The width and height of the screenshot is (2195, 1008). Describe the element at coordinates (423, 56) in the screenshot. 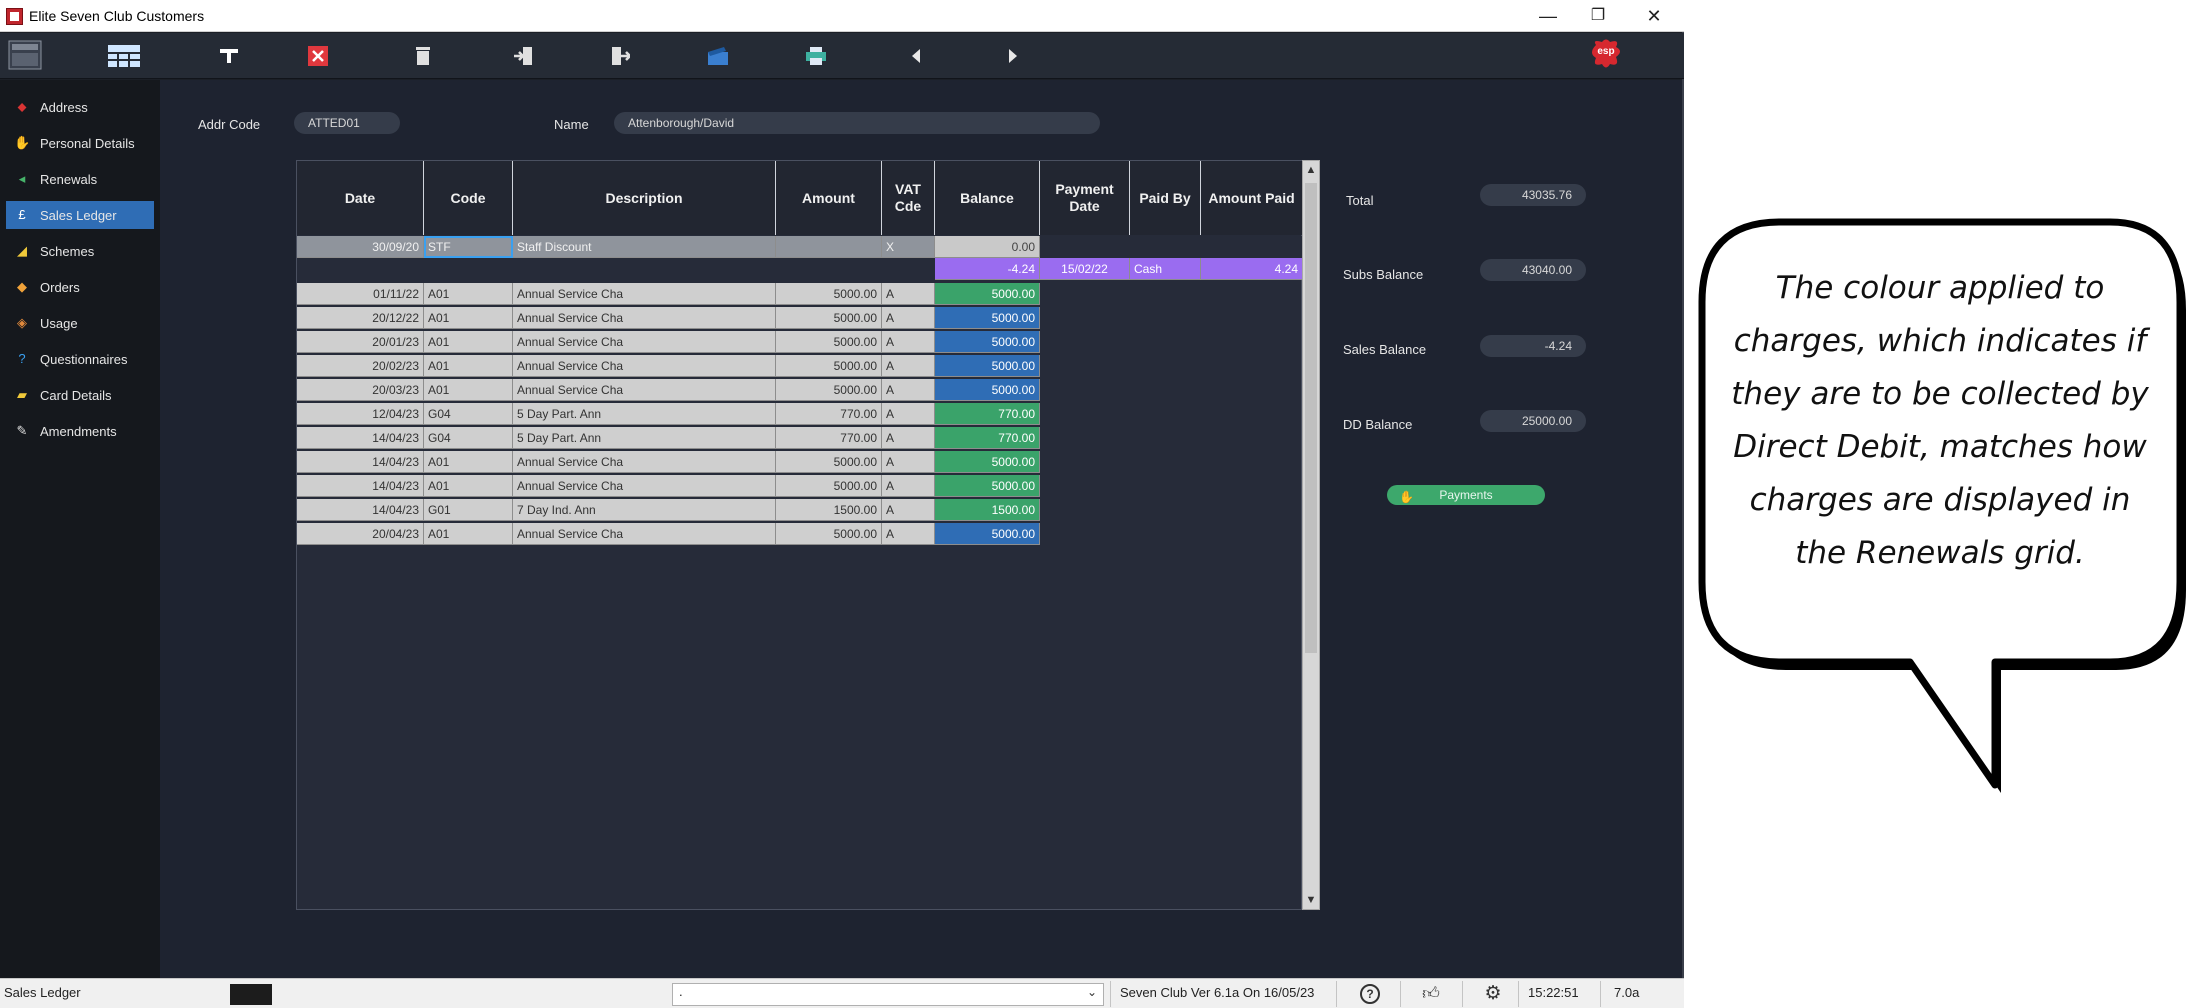

I see `trash-icon` at that location.